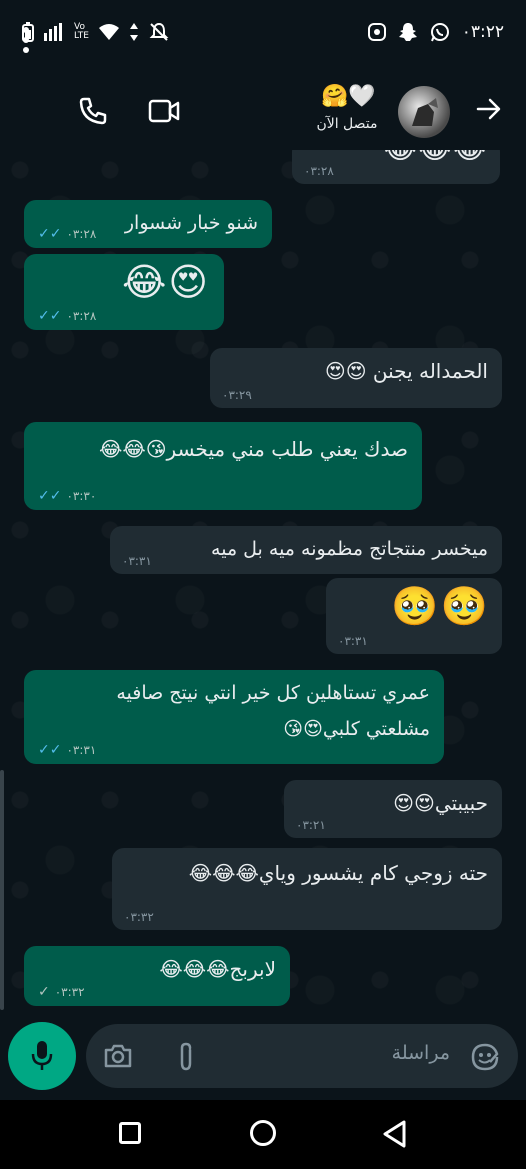 The height and width of the screenshot is (1169, 526). Describe the element at coordinates (406, 371) in the screenshot. I see `message-text: الحمداله يجنن 😍😍` at that location.